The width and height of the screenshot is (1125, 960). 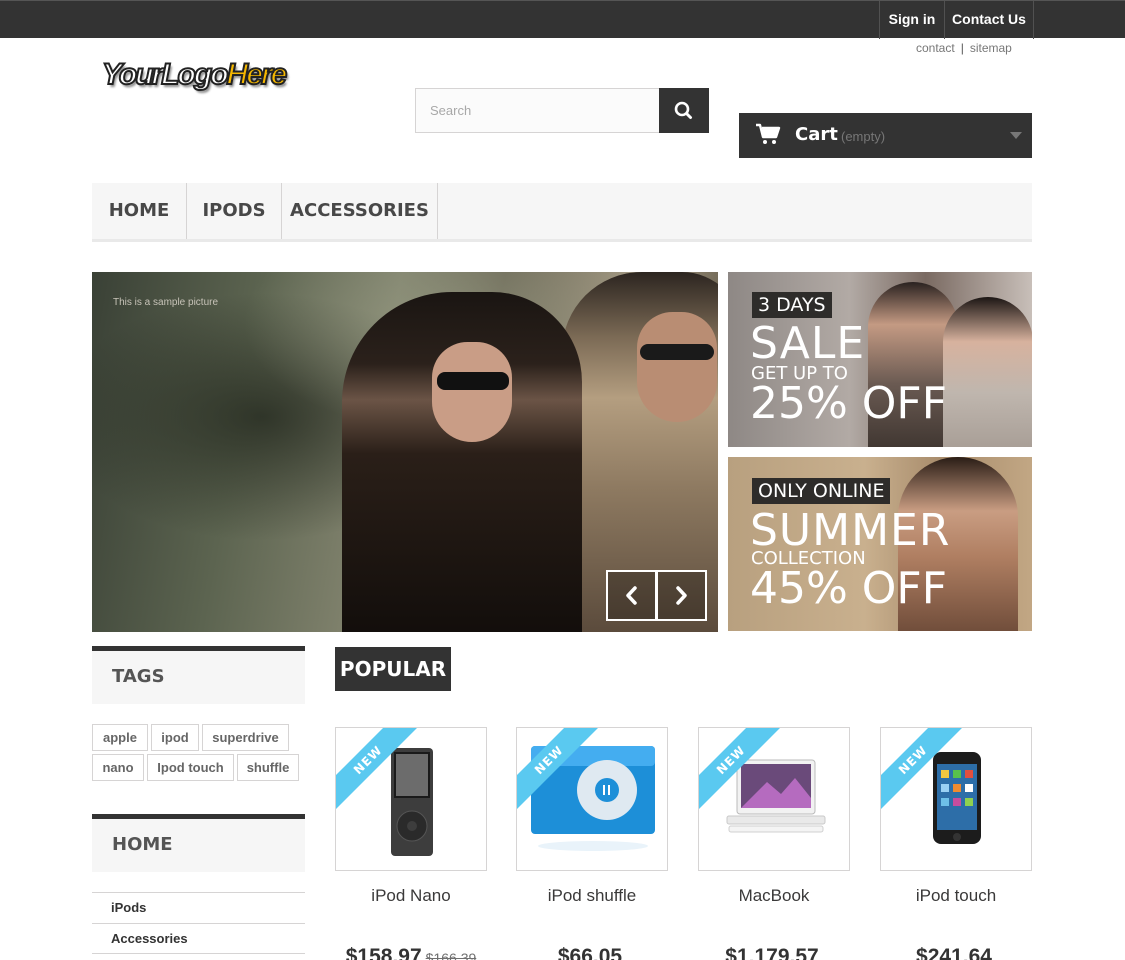 I want to click on contact-link: contact, so click(x=935, y=48).